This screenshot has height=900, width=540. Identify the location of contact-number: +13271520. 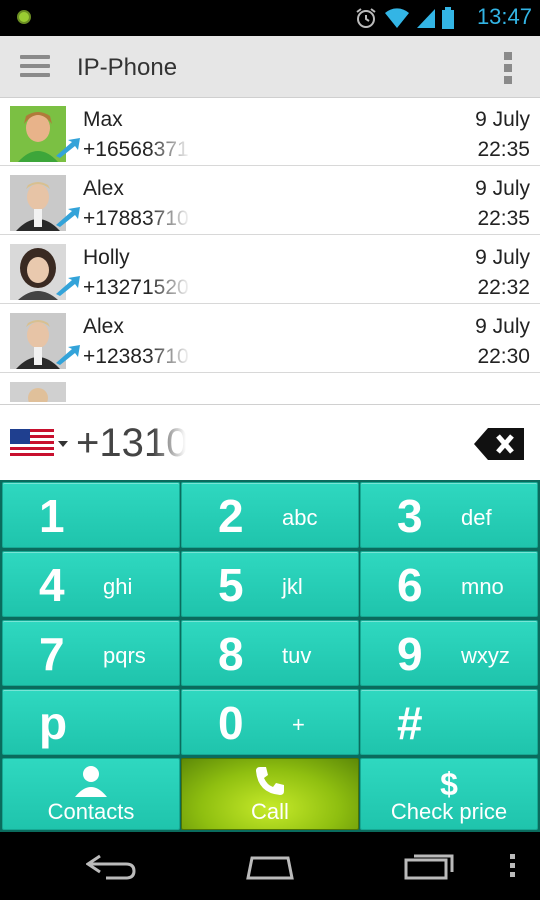
(136, 287).